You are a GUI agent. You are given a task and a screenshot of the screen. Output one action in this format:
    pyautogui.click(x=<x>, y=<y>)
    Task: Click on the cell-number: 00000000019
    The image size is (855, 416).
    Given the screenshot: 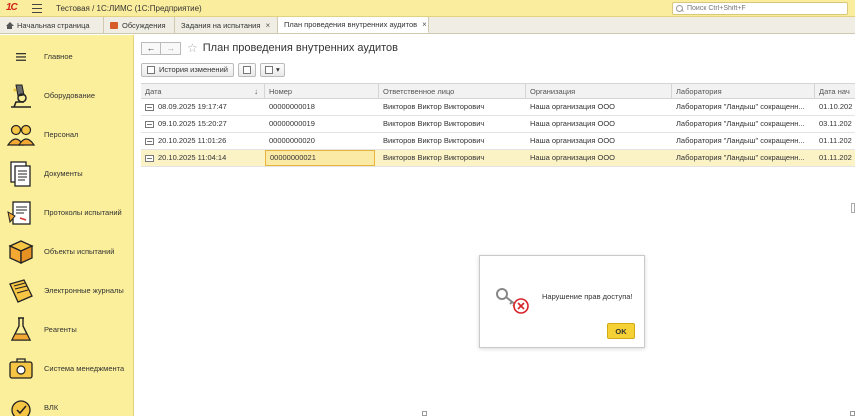 What is the action you would take?
    pyautogui.click(x=292, y=123)
    